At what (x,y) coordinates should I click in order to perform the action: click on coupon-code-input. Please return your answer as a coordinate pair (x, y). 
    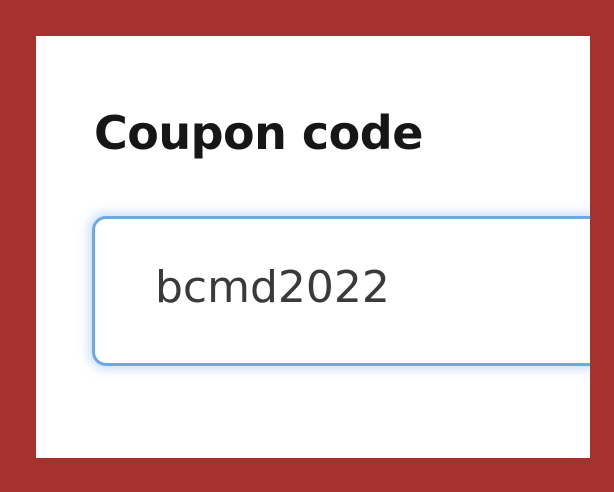
    Looking at the image, I should click on (372, 287).